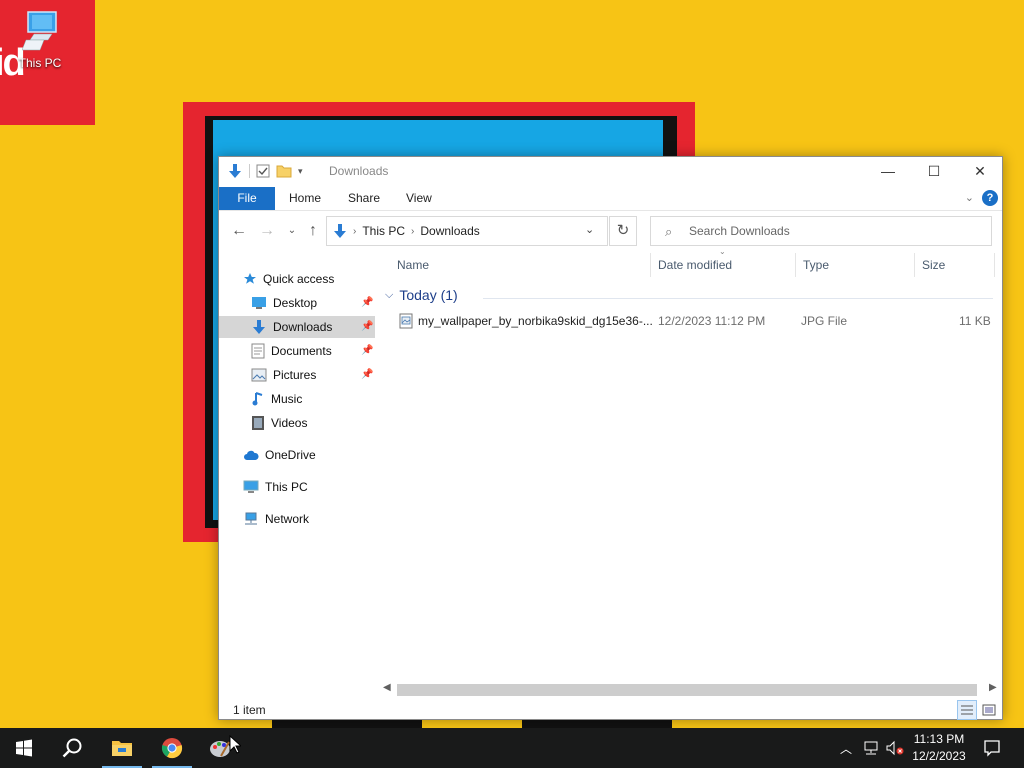  What do you see at coordinates (610, 199) in the screenshot?
I see `ribbon-tabs: File Home Share View ⌄ ?` at bounding box center [610, 199].